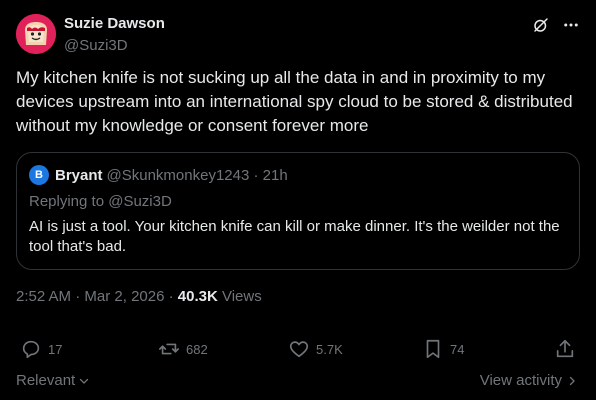 The image size is (596, 400). Describe the element at coordinates (457, 349) in the screenshot. I see `bookmark-count: 74` at that location.